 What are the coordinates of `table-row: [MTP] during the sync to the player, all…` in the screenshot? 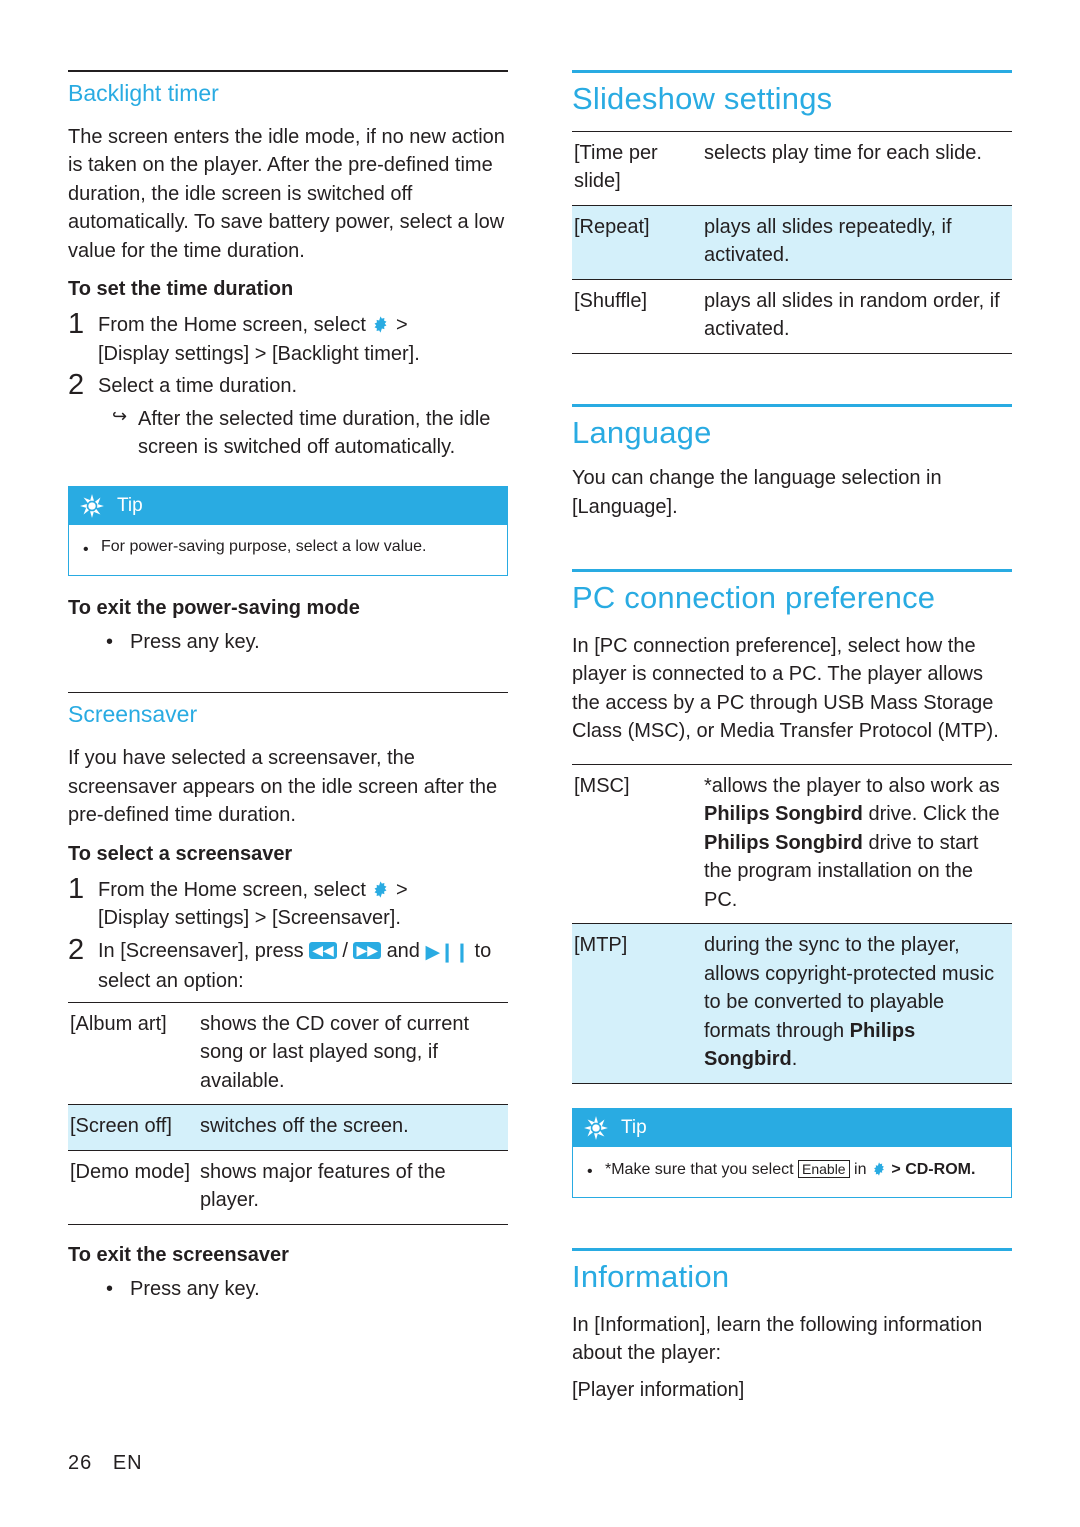 It's located at (792, 1003).